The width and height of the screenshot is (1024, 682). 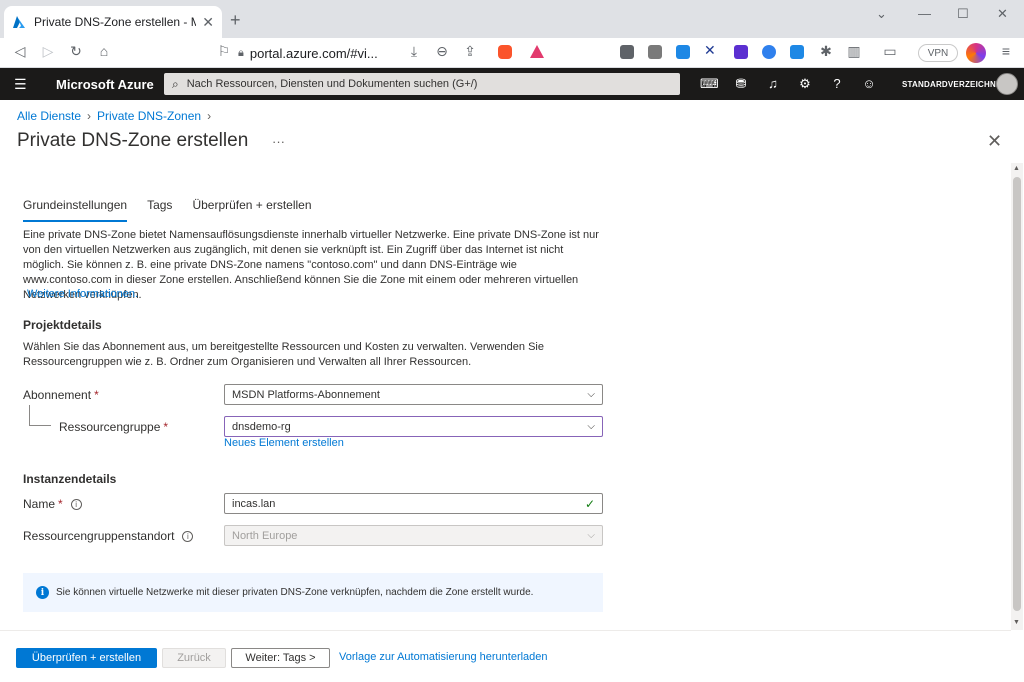 What do you see at coordinates (105, 84) in the screenshot?
I see `azure-brand: Microsoft Azure` at bounding box center [105, 84].